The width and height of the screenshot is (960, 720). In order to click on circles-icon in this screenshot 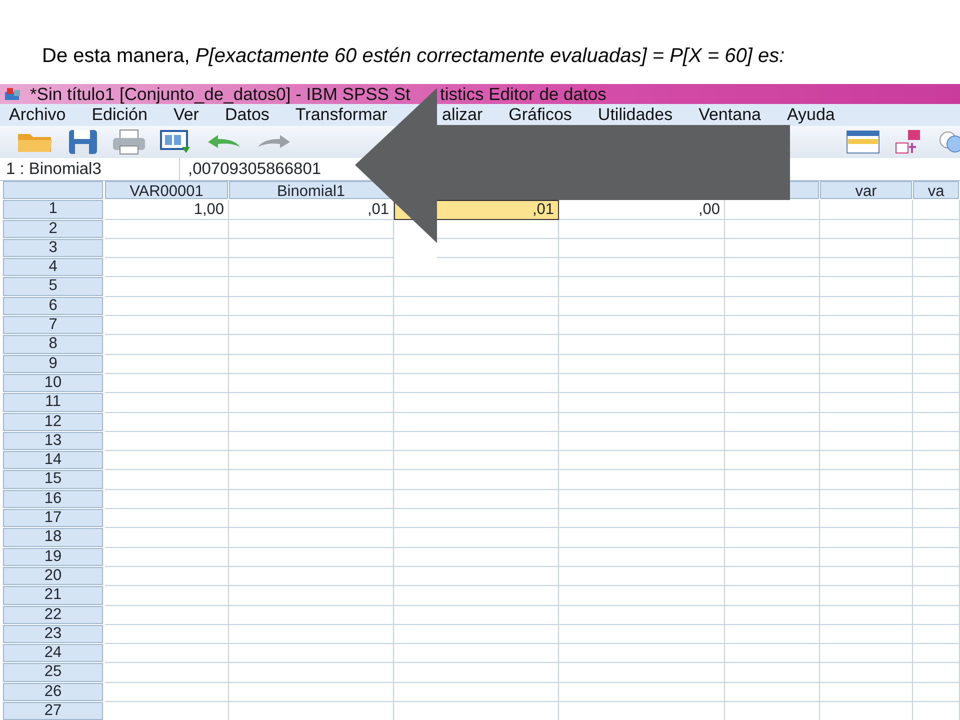, I will do `click(949, 142)`.